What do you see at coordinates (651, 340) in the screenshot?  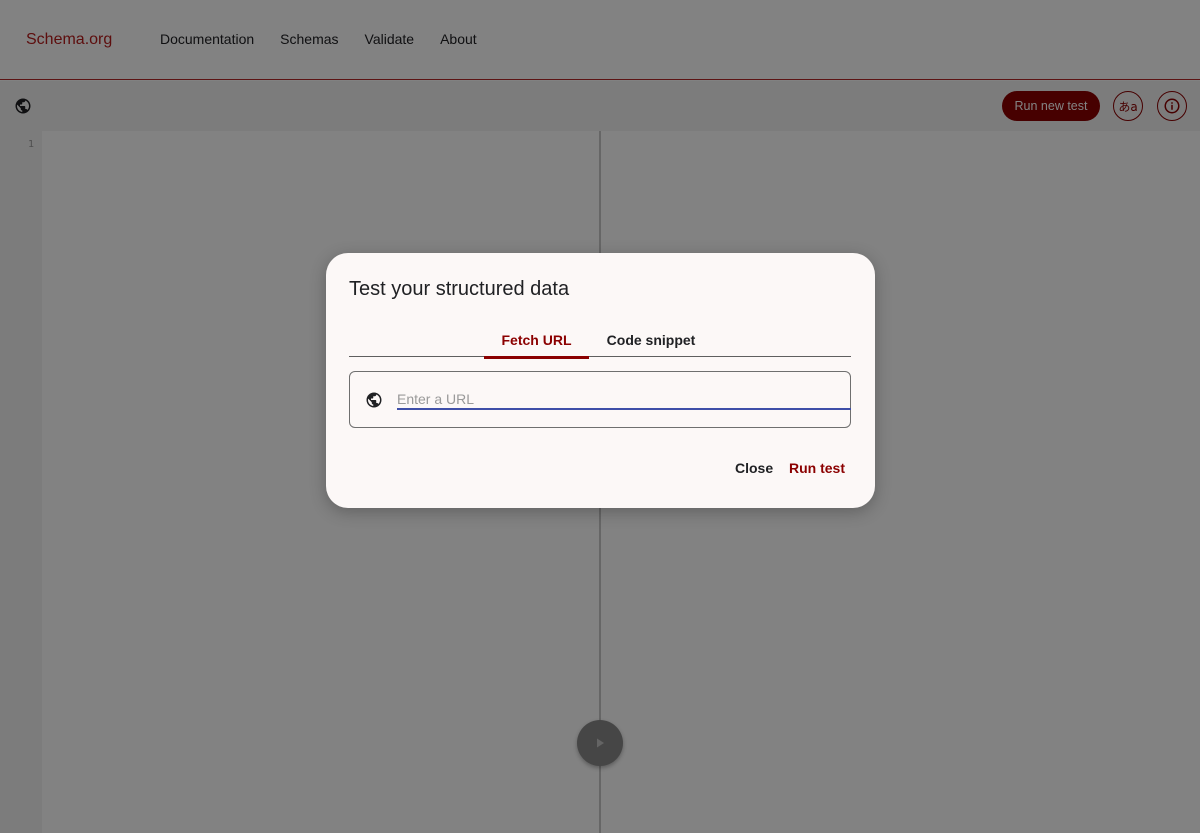 I see `tab-code-snippet: Code snippet` at bounding box center [651, 340].